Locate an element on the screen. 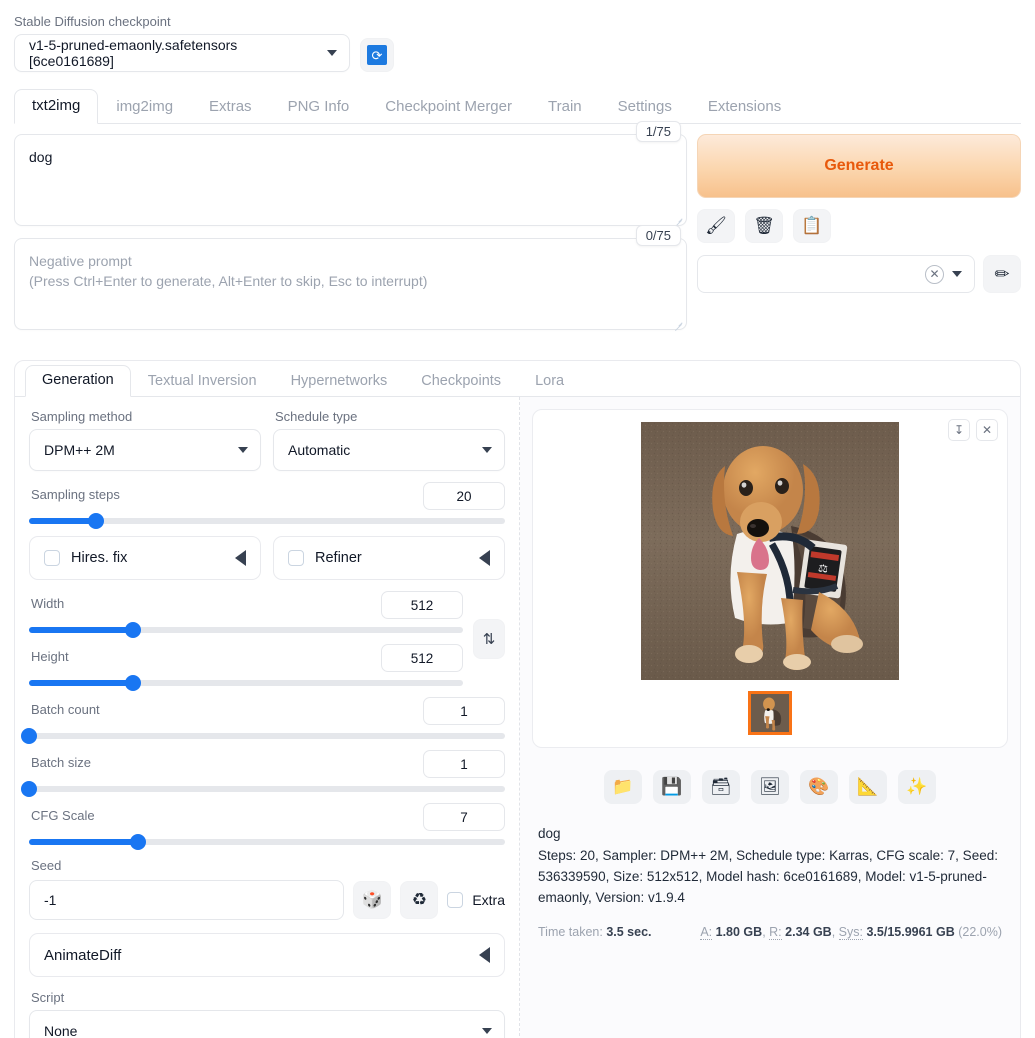 Image resolution: width=1035 pixels, height=1038 pixels. tab-txt2img: txt2img is located at coordinates (56, 106).